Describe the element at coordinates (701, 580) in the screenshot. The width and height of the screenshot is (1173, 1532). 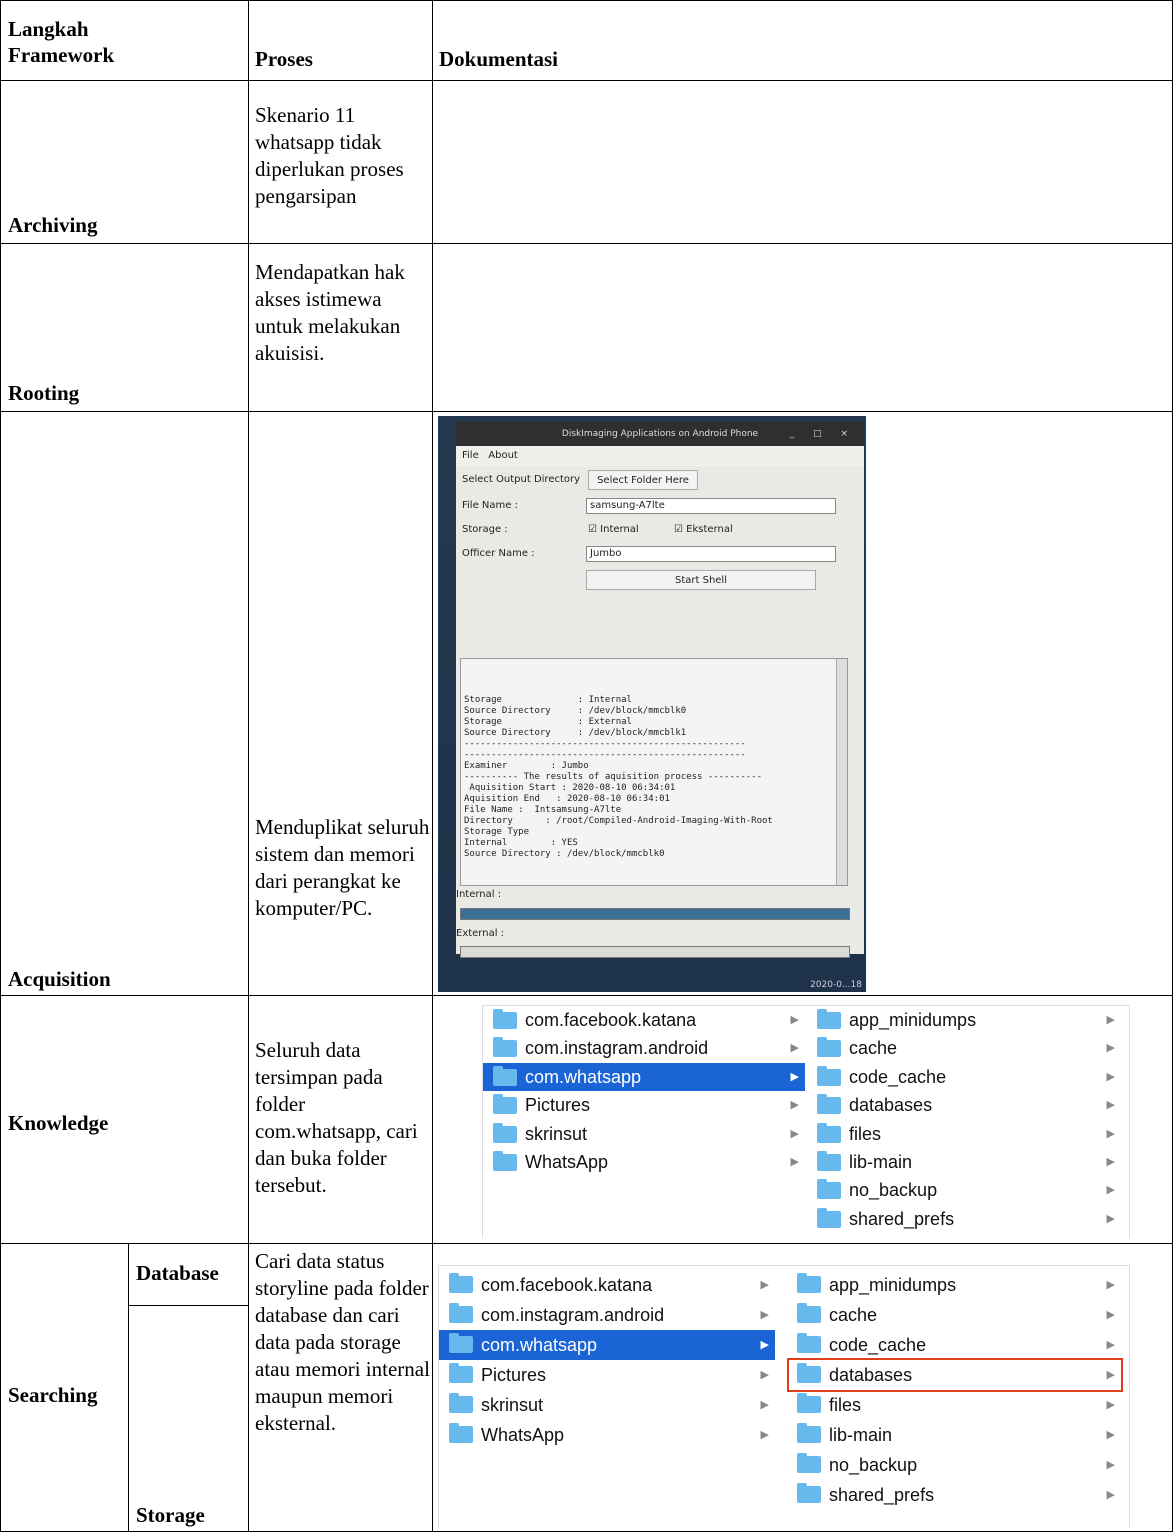
I see `start-shell-button: Start Shell` at that location.